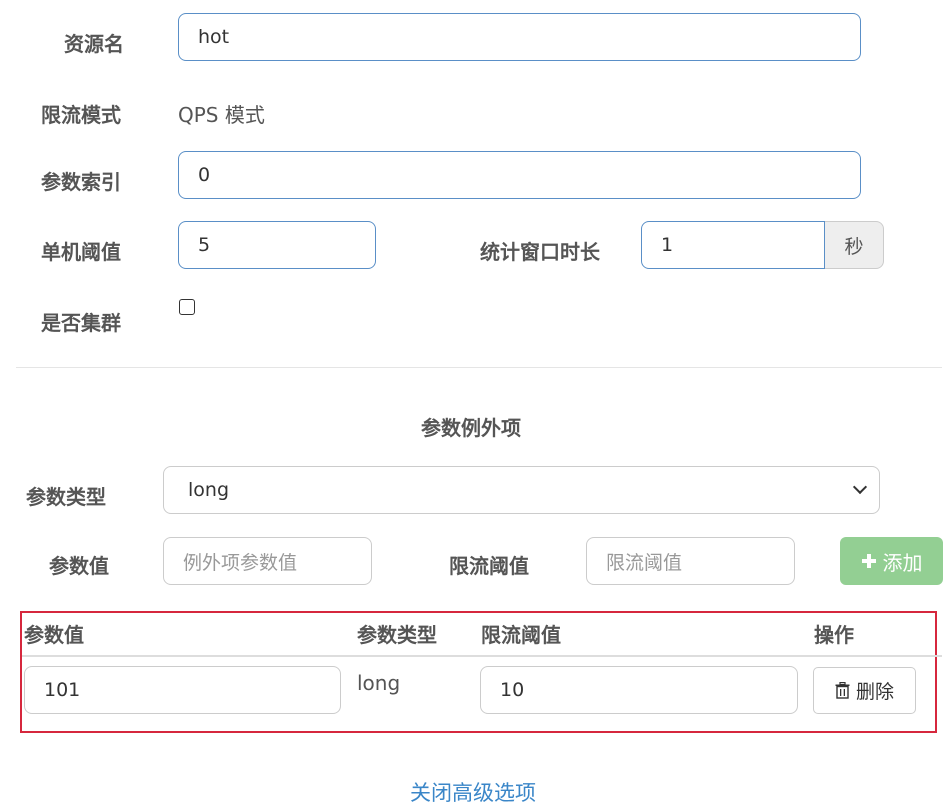  What do you see at coordinates (512, 690) in the screenshot?
I see `table-row-threshold: 10` at bounding box center [512, 690].